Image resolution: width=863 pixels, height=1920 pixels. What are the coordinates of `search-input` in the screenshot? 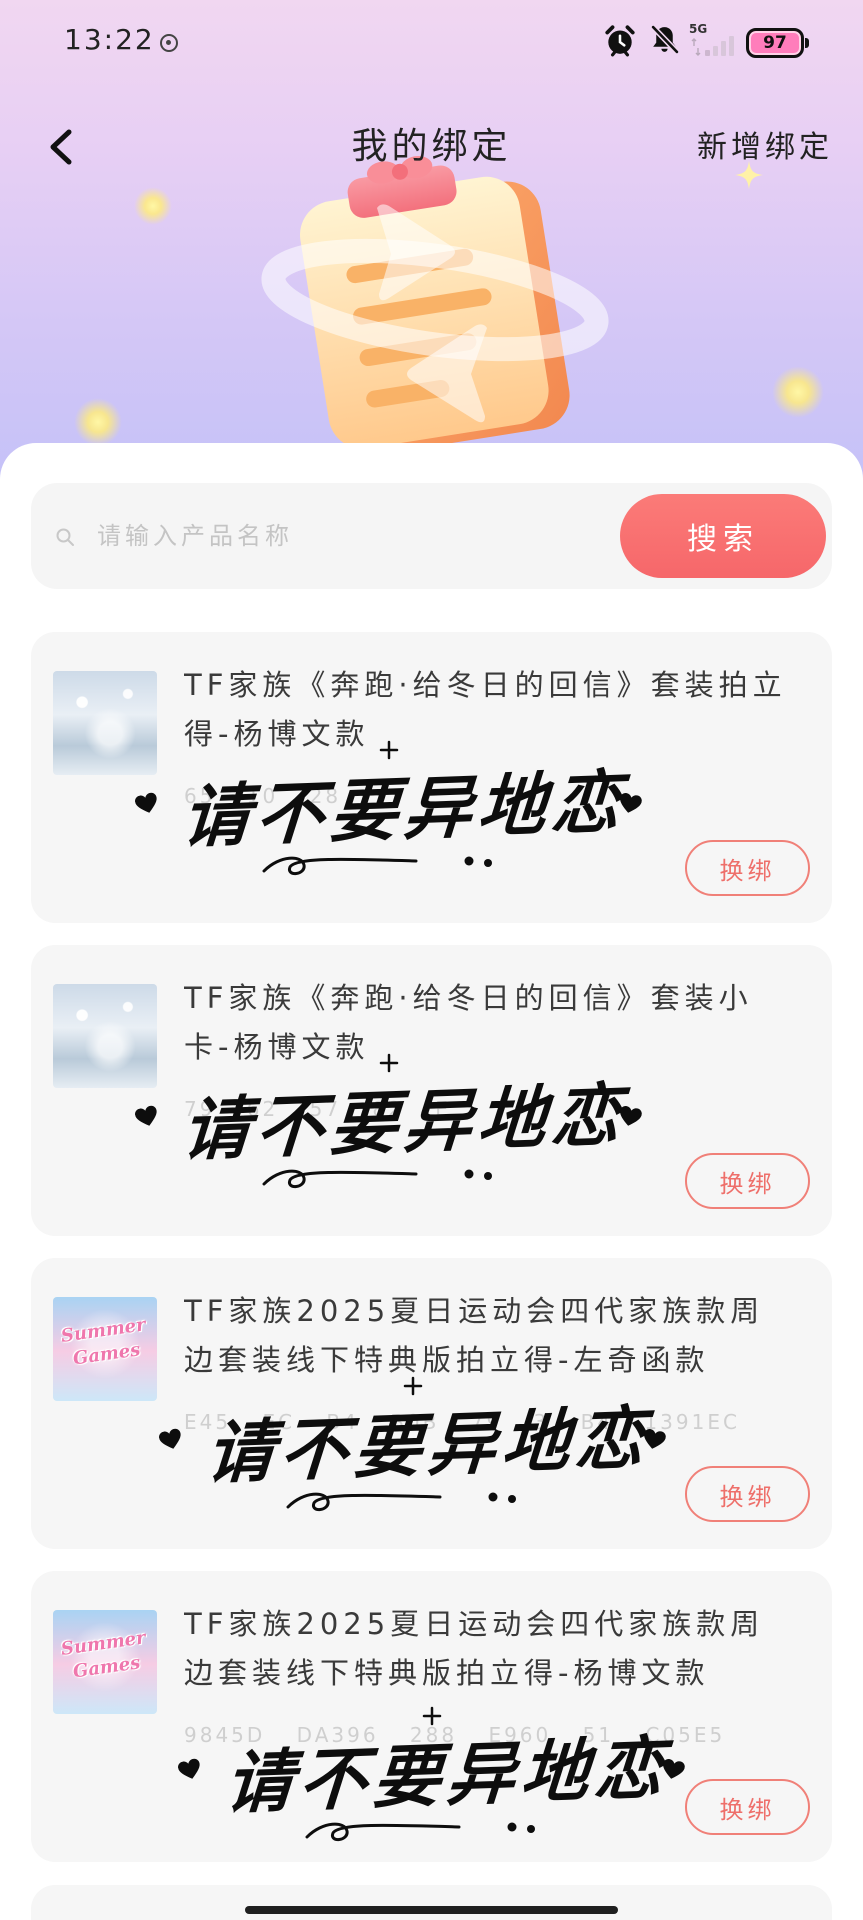 It's located at (347, 536).